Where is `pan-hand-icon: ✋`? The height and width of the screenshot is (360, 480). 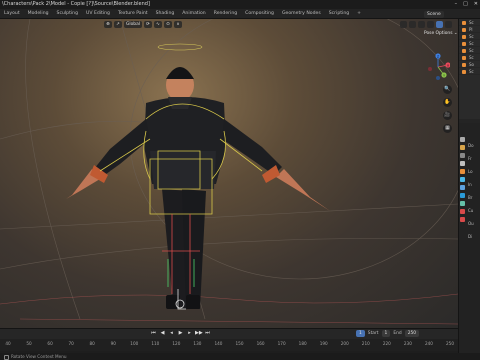 pan-hand-icon: ✋ is located at coordinates (447, 102).